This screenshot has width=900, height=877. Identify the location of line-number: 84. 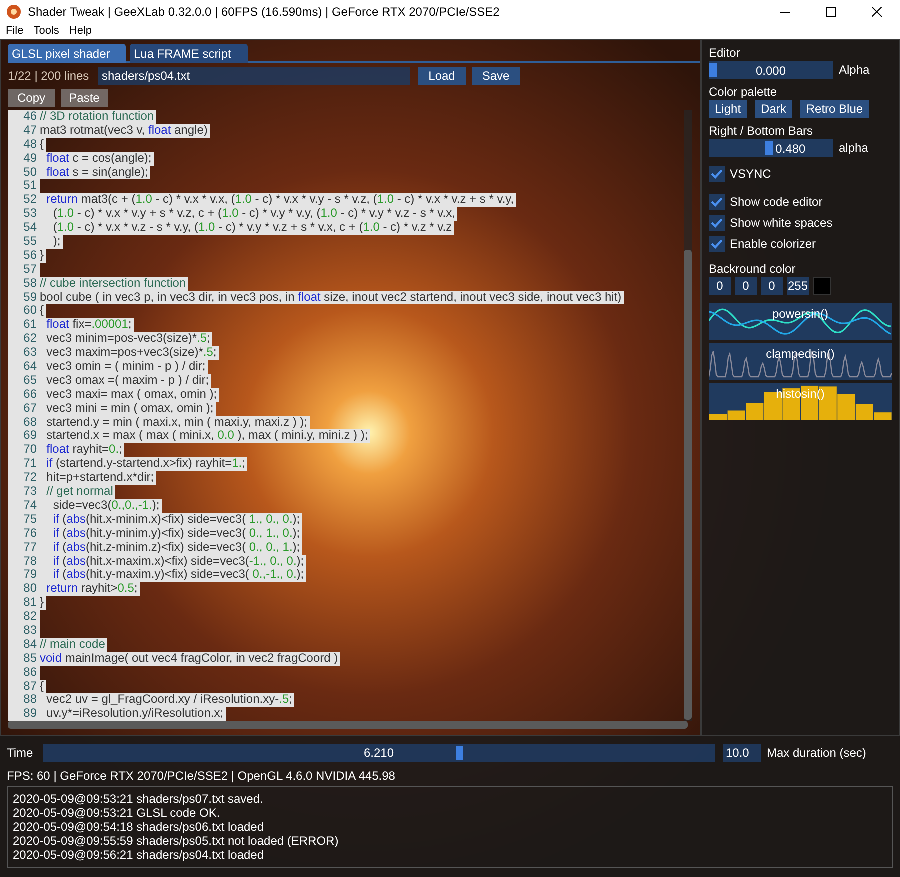
(30, 645).